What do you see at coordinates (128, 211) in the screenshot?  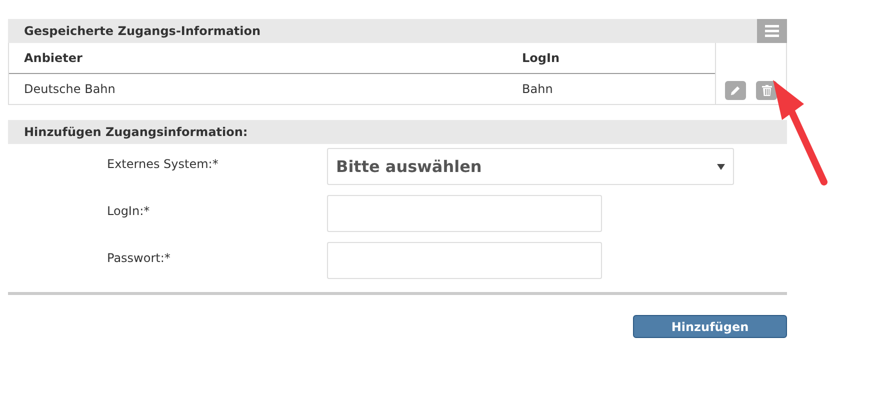 I see `field-label: LogIn:*` at bounding box center [128, 211].